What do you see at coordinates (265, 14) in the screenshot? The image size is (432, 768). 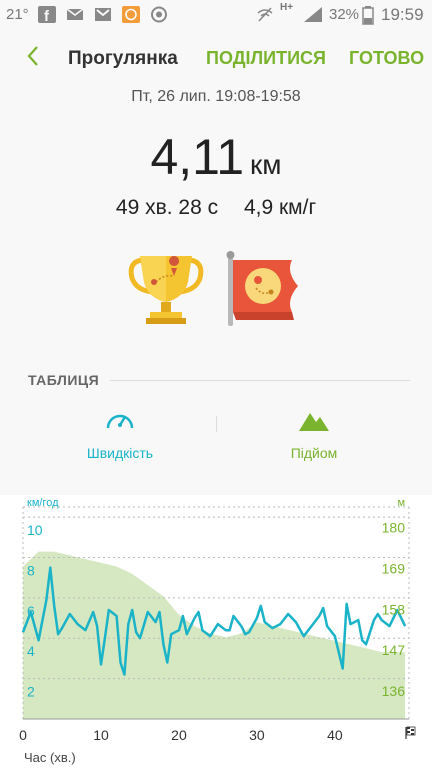 I see `wifi-off-icon` at bounding box center [265, 14].